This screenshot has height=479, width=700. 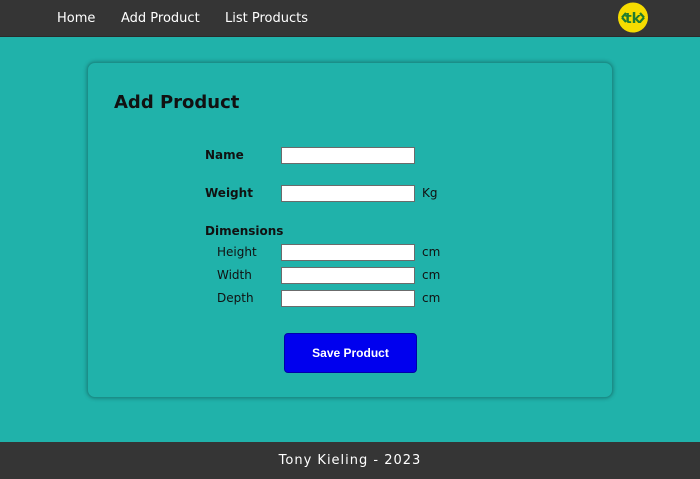 I want to click on nav-list-products-link: List Products, so click(x=266, y=19).